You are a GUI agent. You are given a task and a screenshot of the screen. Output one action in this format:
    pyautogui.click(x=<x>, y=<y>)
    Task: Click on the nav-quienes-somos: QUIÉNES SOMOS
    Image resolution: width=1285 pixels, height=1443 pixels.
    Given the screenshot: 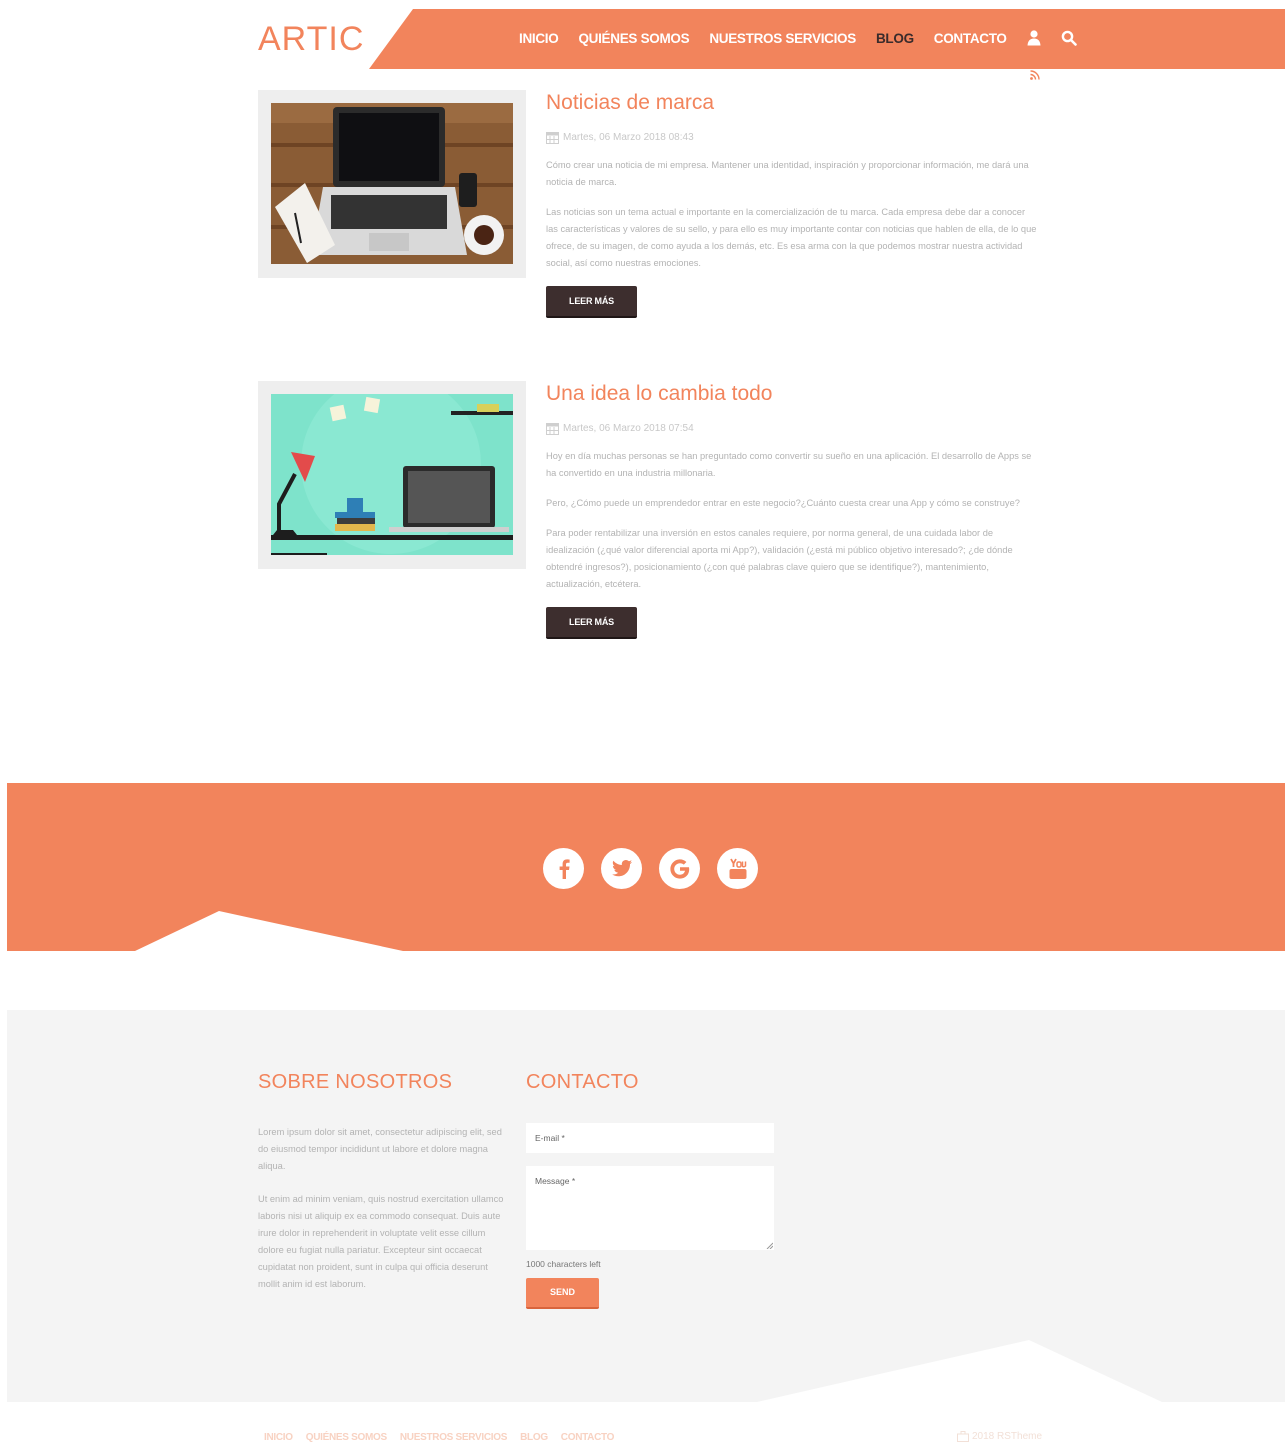 What is the action you would take?
    pyautogui.click(x=633, y=38)
    